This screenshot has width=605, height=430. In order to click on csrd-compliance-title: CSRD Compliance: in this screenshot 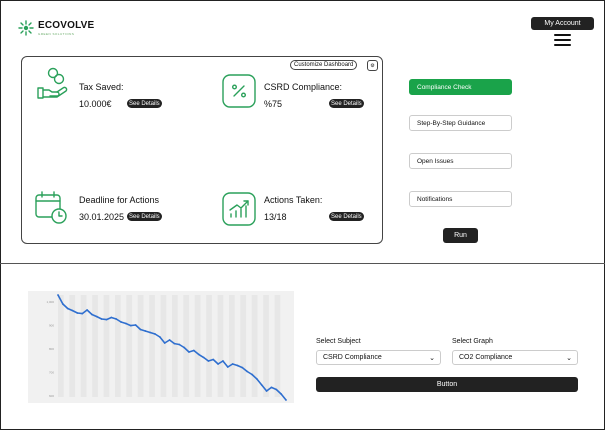, I will do `click(303, 87)`.